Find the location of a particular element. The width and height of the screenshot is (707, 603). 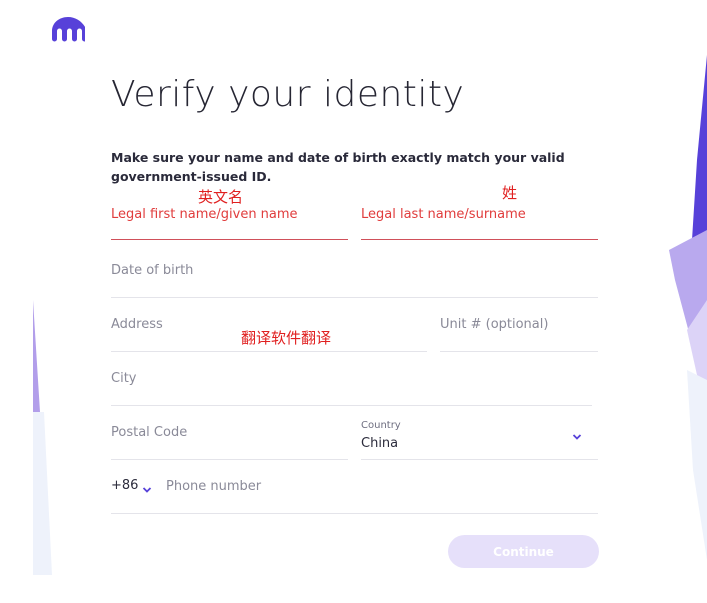

country-value: China is located at coordinates (380, 443).